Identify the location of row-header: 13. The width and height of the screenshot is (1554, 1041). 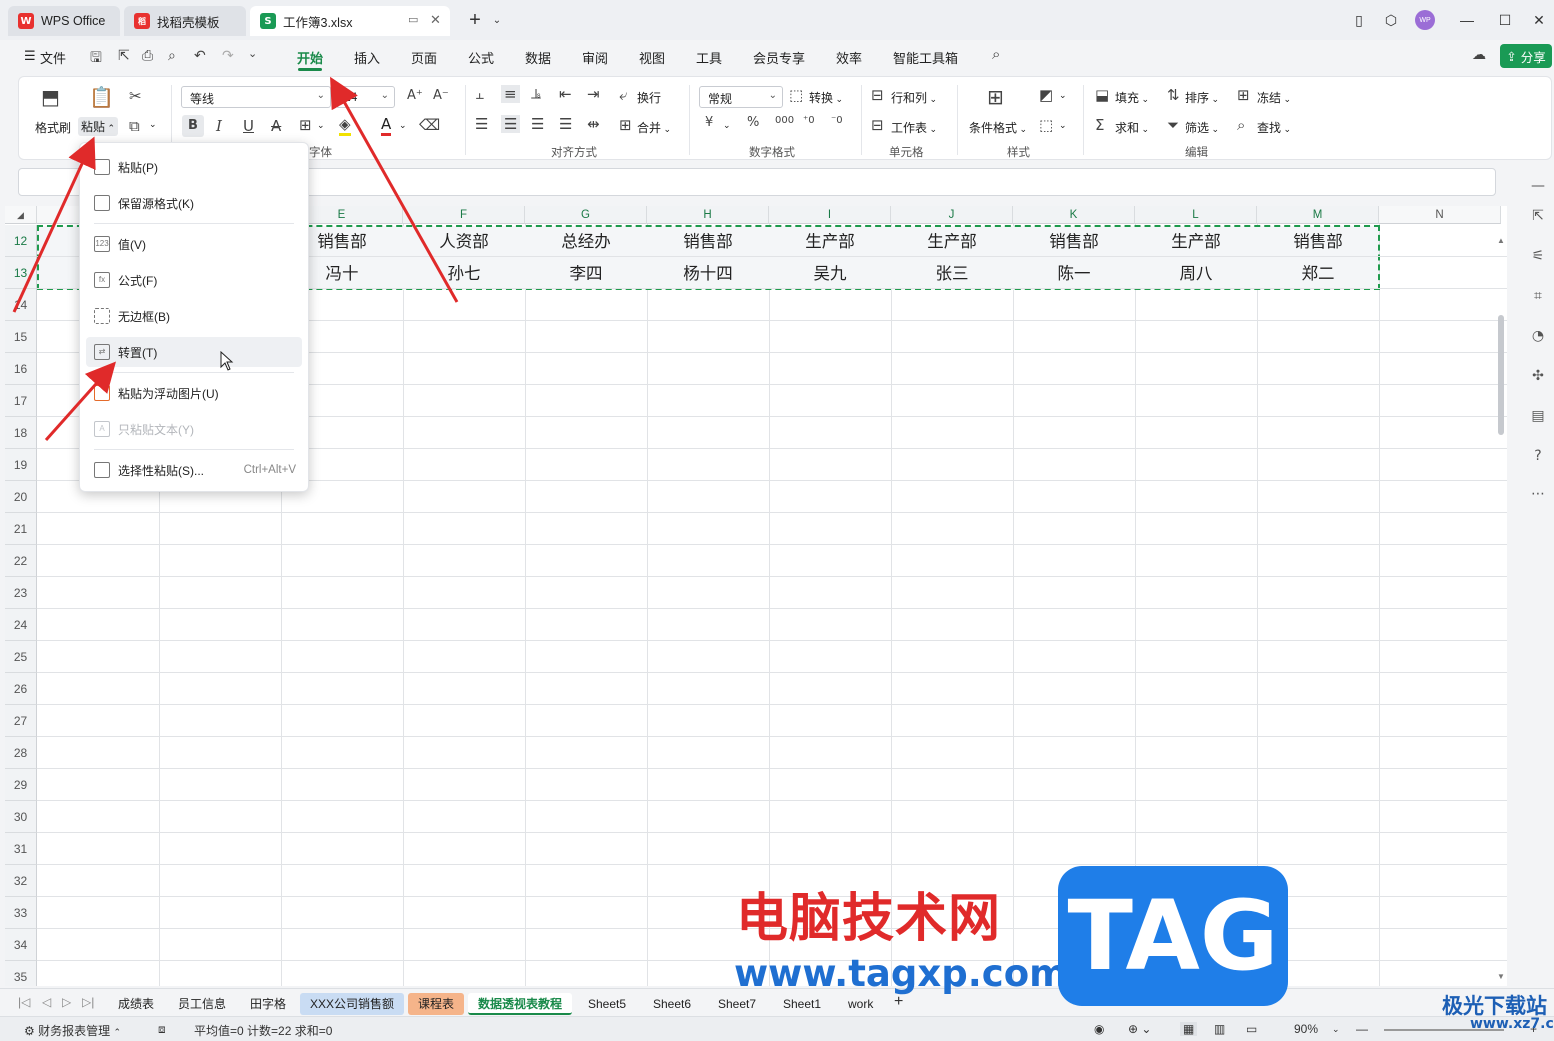
(21, 273).